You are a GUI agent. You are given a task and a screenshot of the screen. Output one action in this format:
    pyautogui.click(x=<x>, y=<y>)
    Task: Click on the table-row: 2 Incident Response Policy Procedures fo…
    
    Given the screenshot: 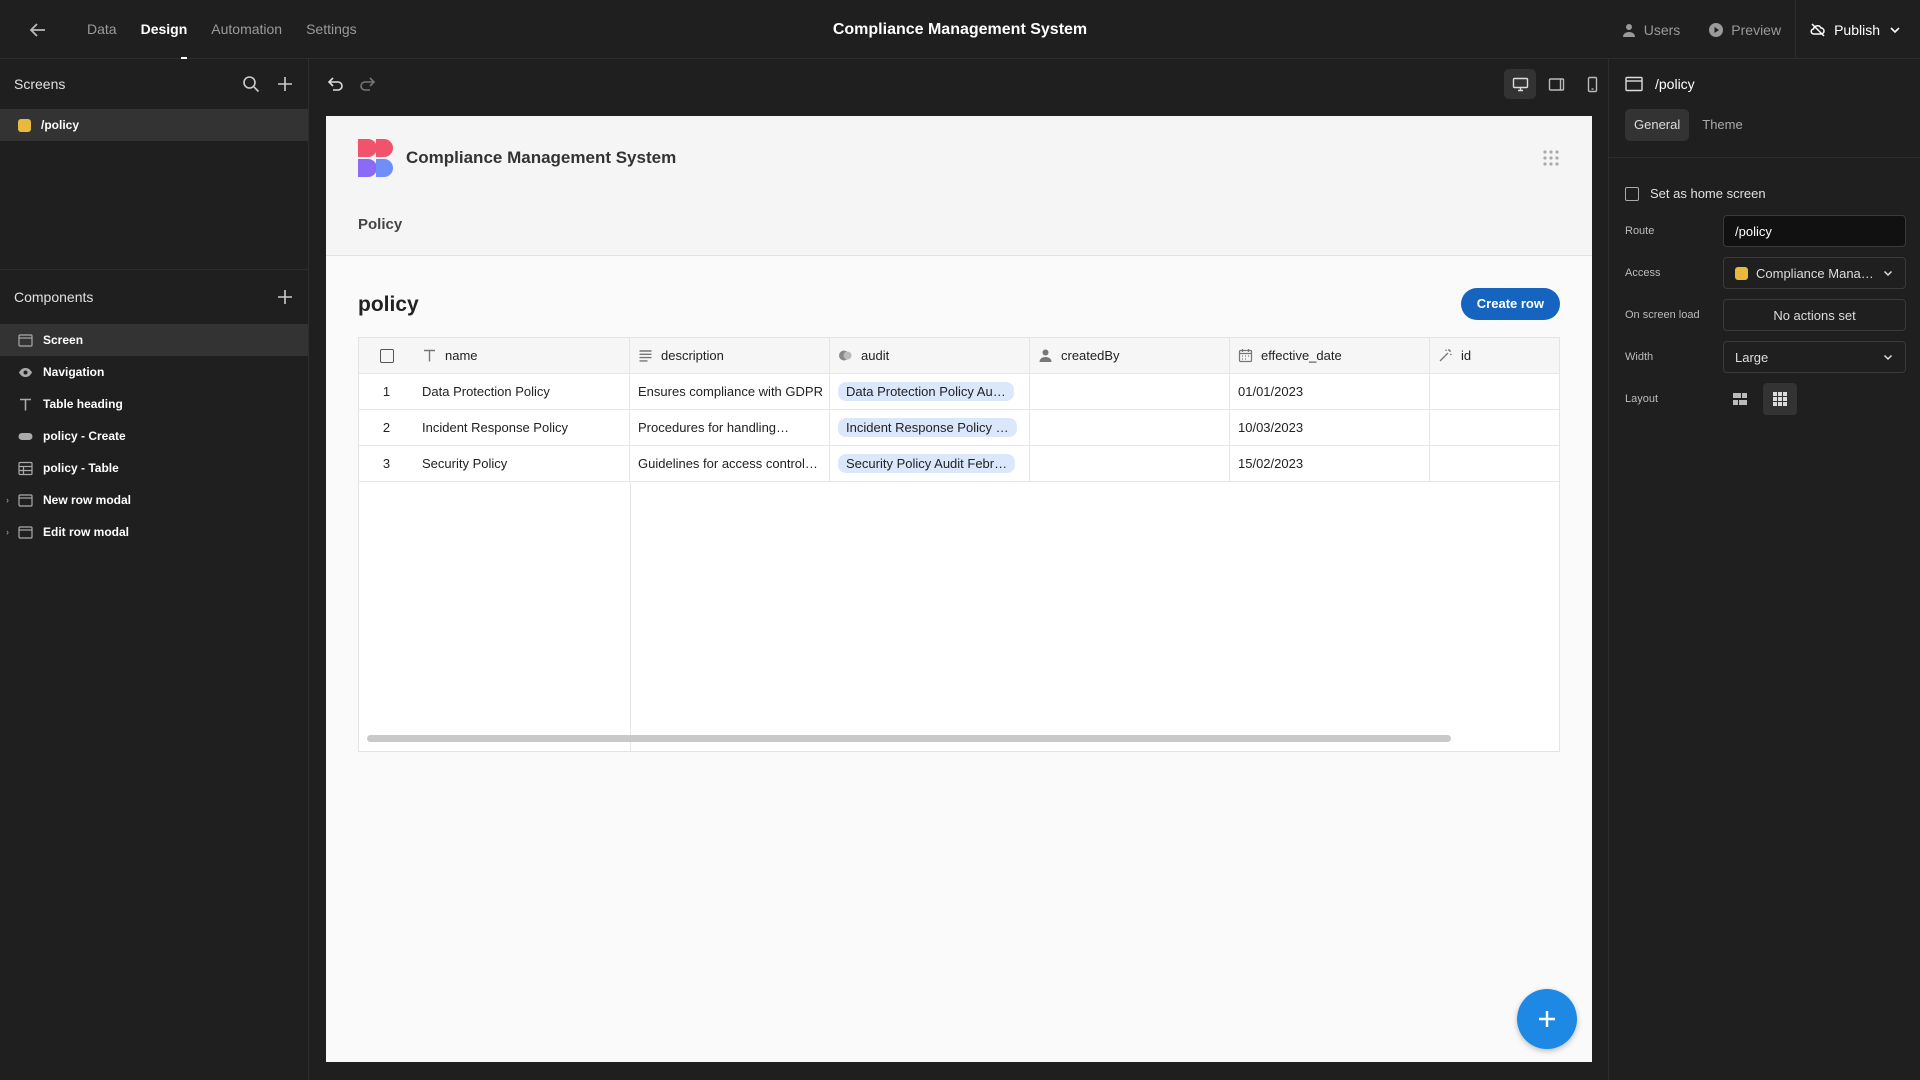 What is the action you would take?
    pyautogui.click(x=959, y=428)
    